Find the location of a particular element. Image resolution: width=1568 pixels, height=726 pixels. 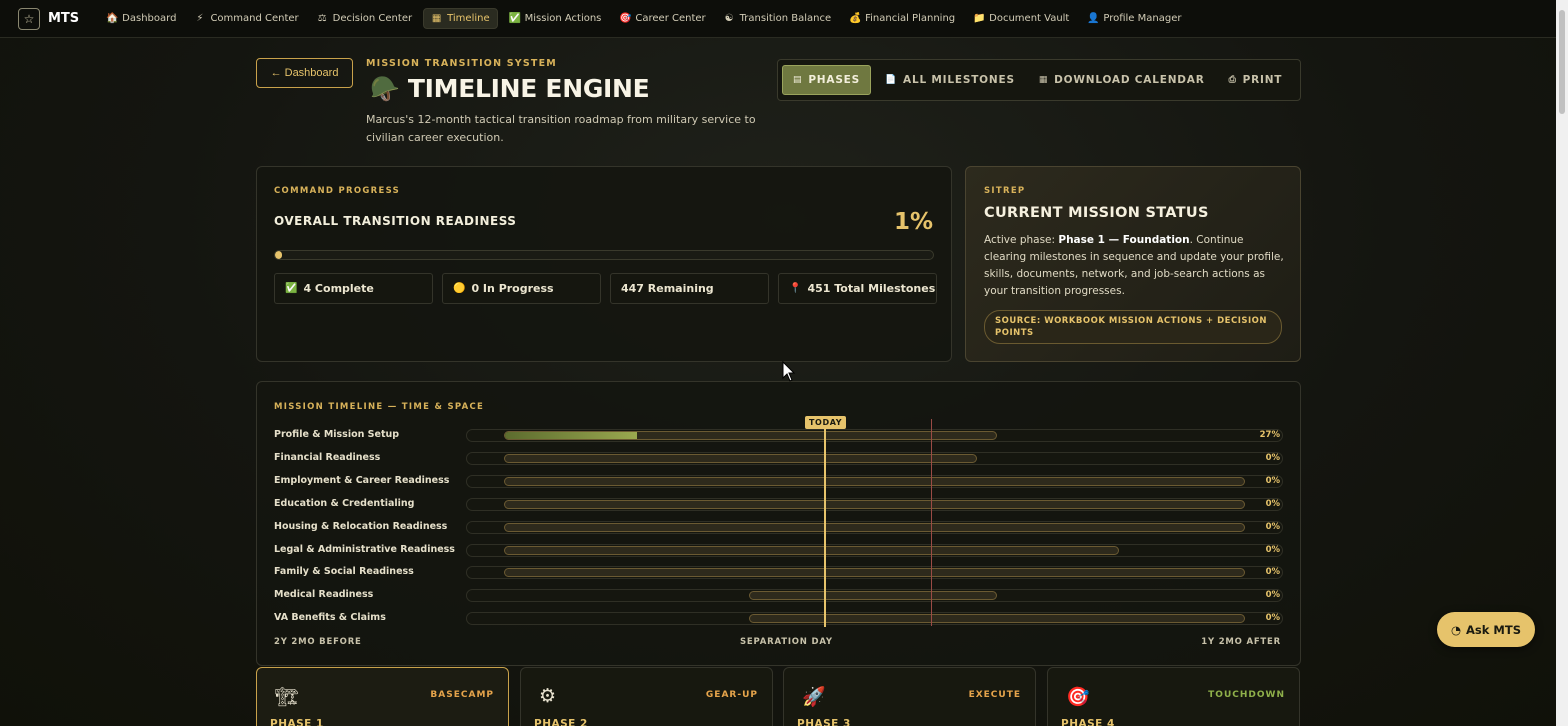

nav-item-document-vault: 📁 Document Vault is located at coordinates (1021, 18).